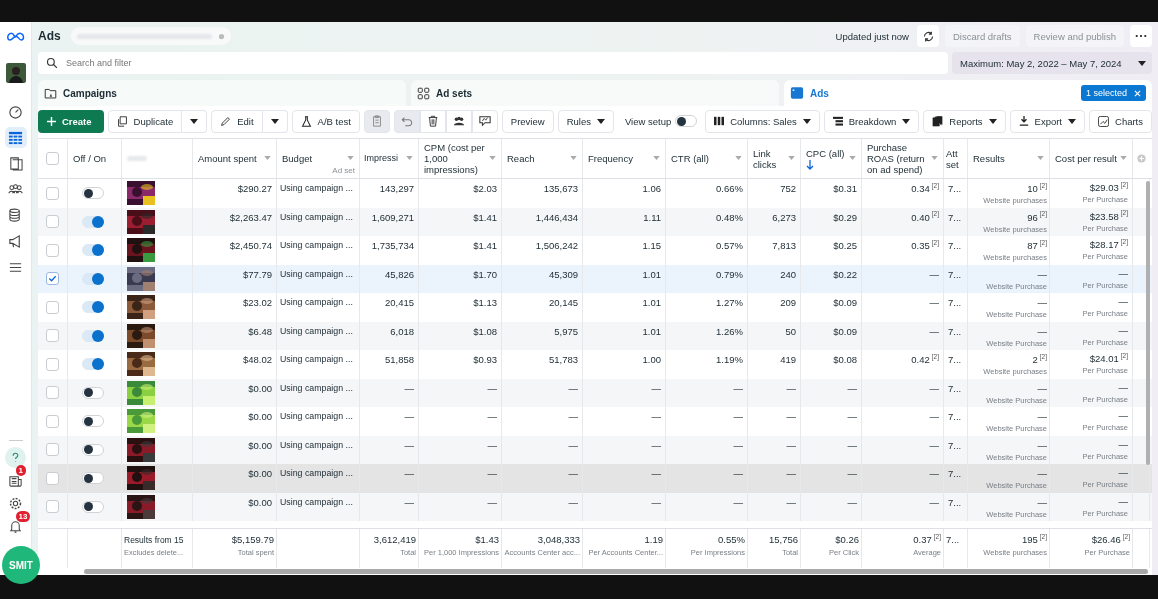 The height and width of the screenshot is (599, 1158). What do you see at coordinates (1110, 540) in the screenshot?
I see `summary-value: $26.46$^{[2]}$` at bounding box center [1110, 540].